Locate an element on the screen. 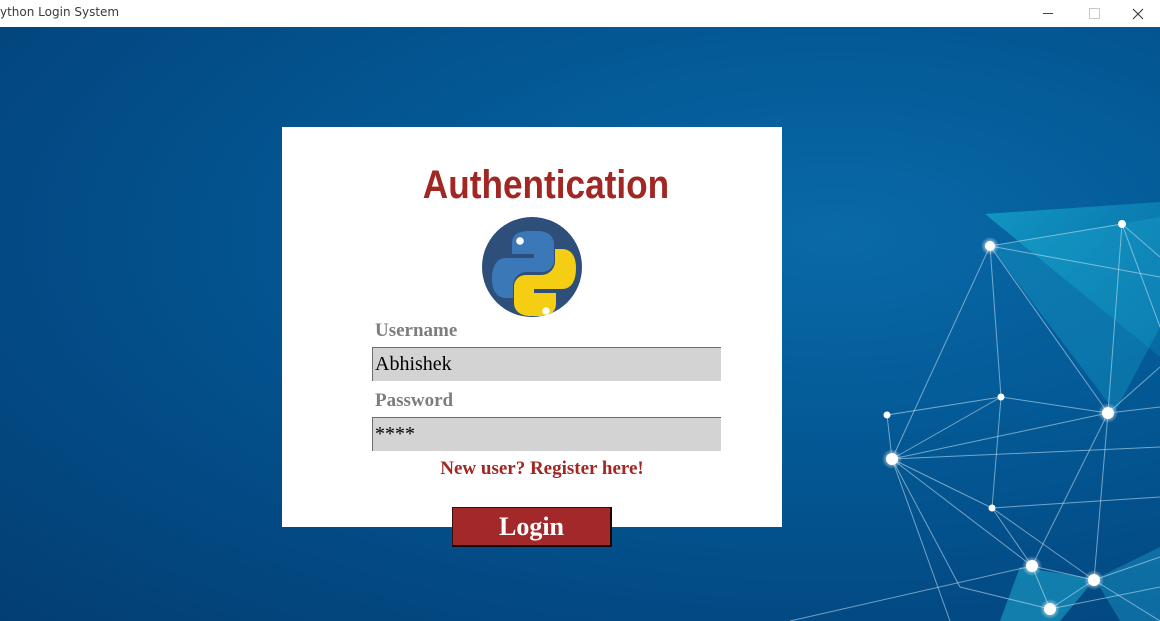 The height and width of the screenshot is (621, 1160). close-button is located at coordinates (1137, 13).